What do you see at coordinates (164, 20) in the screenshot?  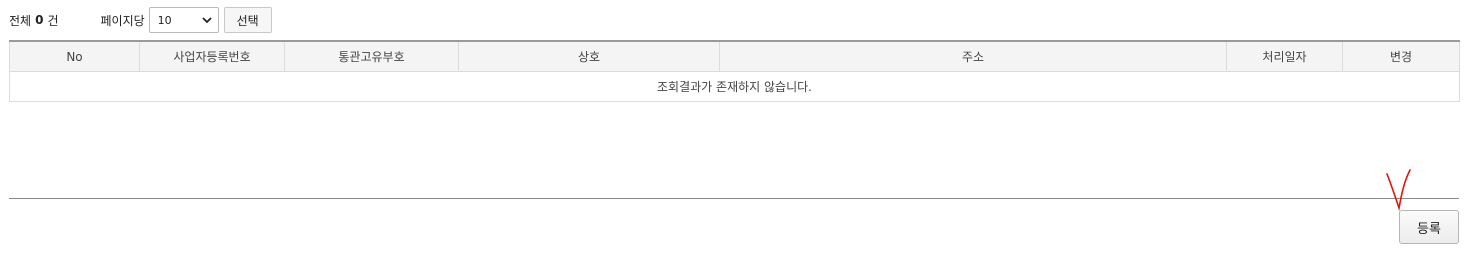 I see `per-page-value: 10` at bounding box center [164, 20].